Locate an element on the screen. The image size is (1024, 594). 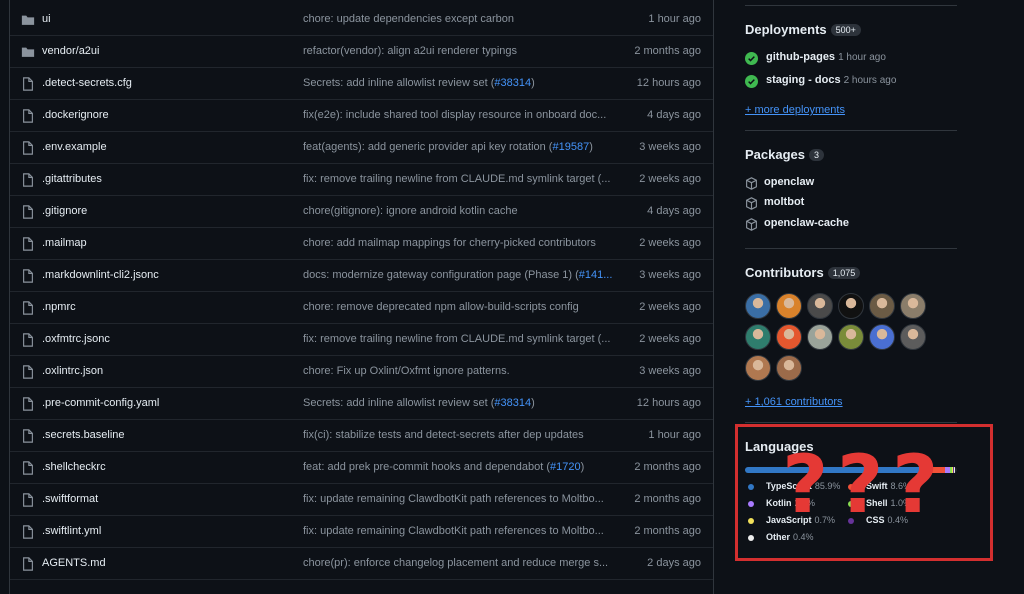
file-name-link: .swiftformat is located at coordinates (70, 499).